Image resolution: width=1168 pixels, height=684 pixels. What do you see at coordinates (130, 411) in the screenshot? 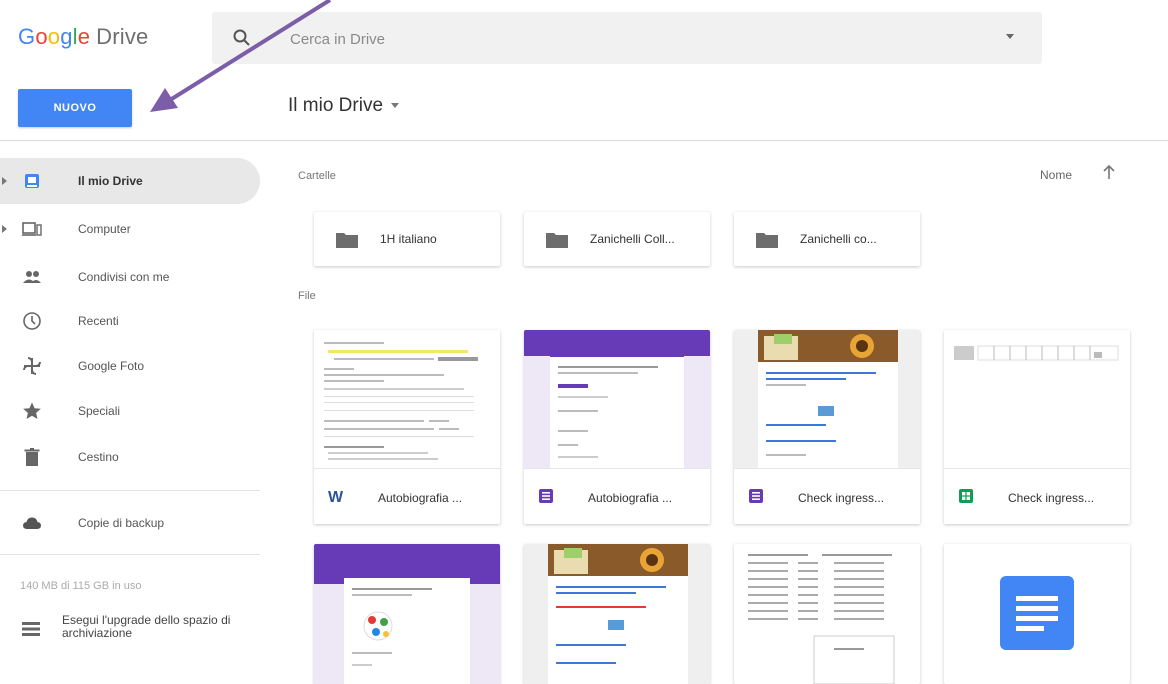
I see `sidebar-item-starred: Speciali` at bounding box center [130, 411].